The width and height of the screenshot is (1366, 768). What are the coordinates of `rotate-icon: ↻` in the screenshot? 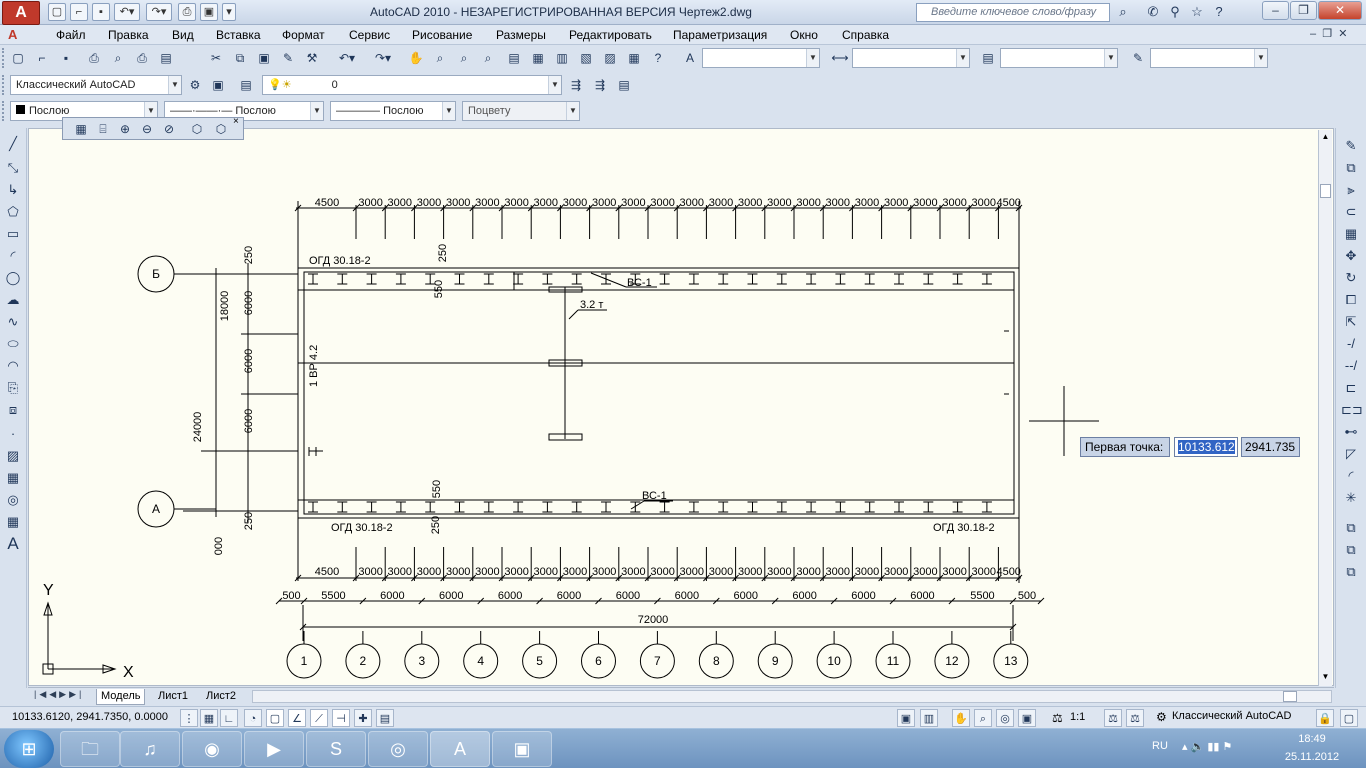 It's located at (1351, 278).